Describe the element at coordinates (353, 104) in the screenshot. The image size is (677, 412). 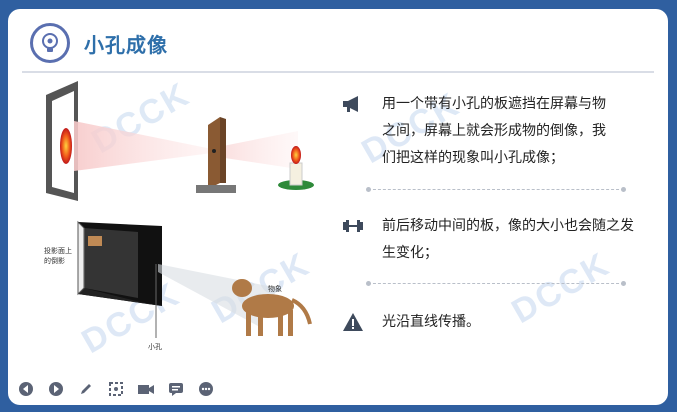
I see `megaphone-icon` at that location.